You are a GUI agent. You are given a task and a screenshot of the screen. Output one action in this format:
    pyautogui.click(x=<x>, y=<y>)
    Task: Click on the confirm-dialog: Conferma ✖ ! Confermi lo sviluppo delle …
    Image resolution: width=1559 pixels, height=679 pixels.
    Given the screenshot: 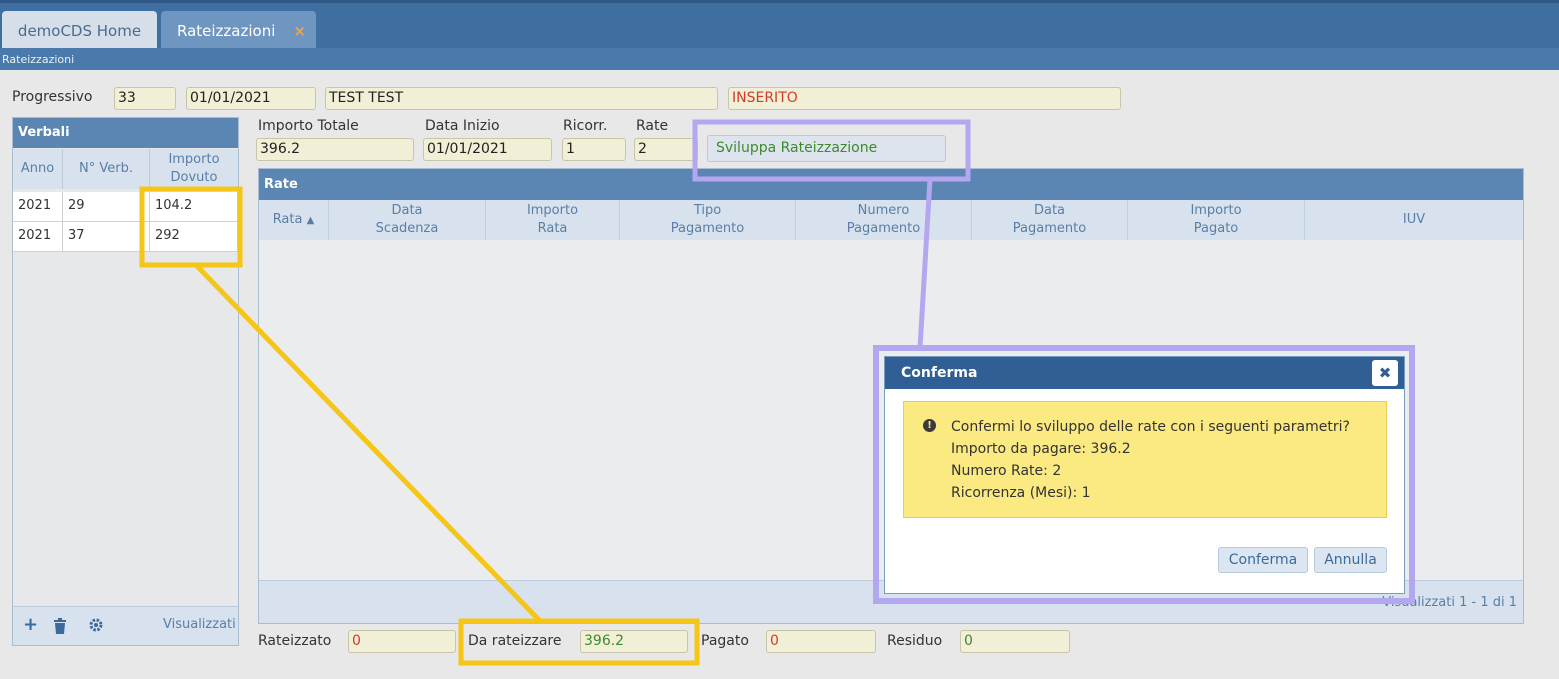 What is the action you would take?
    pyautogui.click(x=1144, y=475)
    